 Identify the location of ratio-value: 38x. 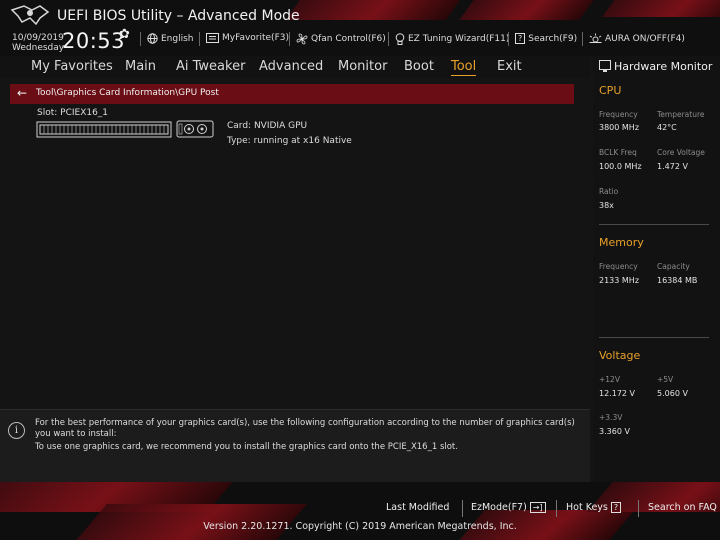
(606, 205).